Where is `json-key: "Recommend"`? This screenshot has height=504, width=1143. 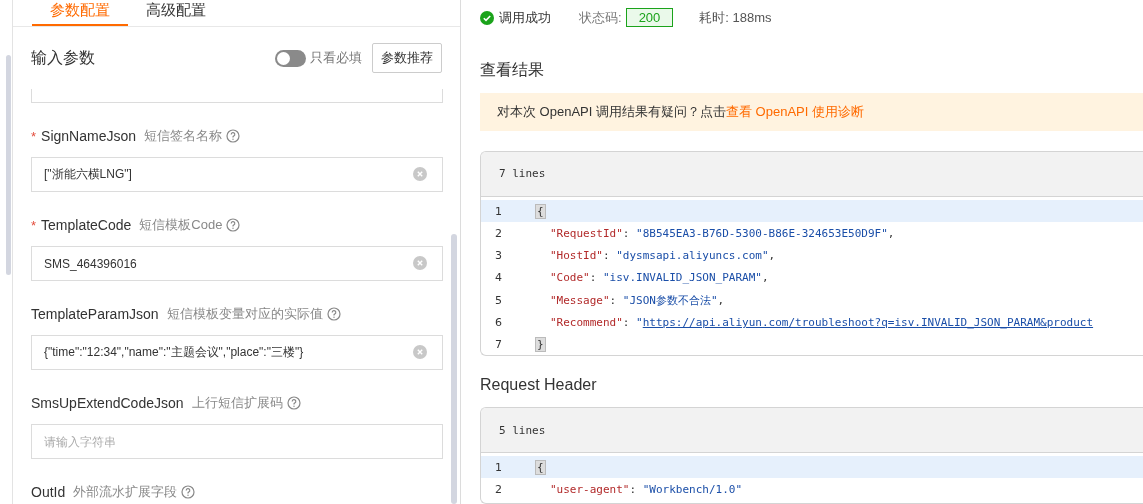 json-key: "Recommend" is located at coordinates (586, 322).